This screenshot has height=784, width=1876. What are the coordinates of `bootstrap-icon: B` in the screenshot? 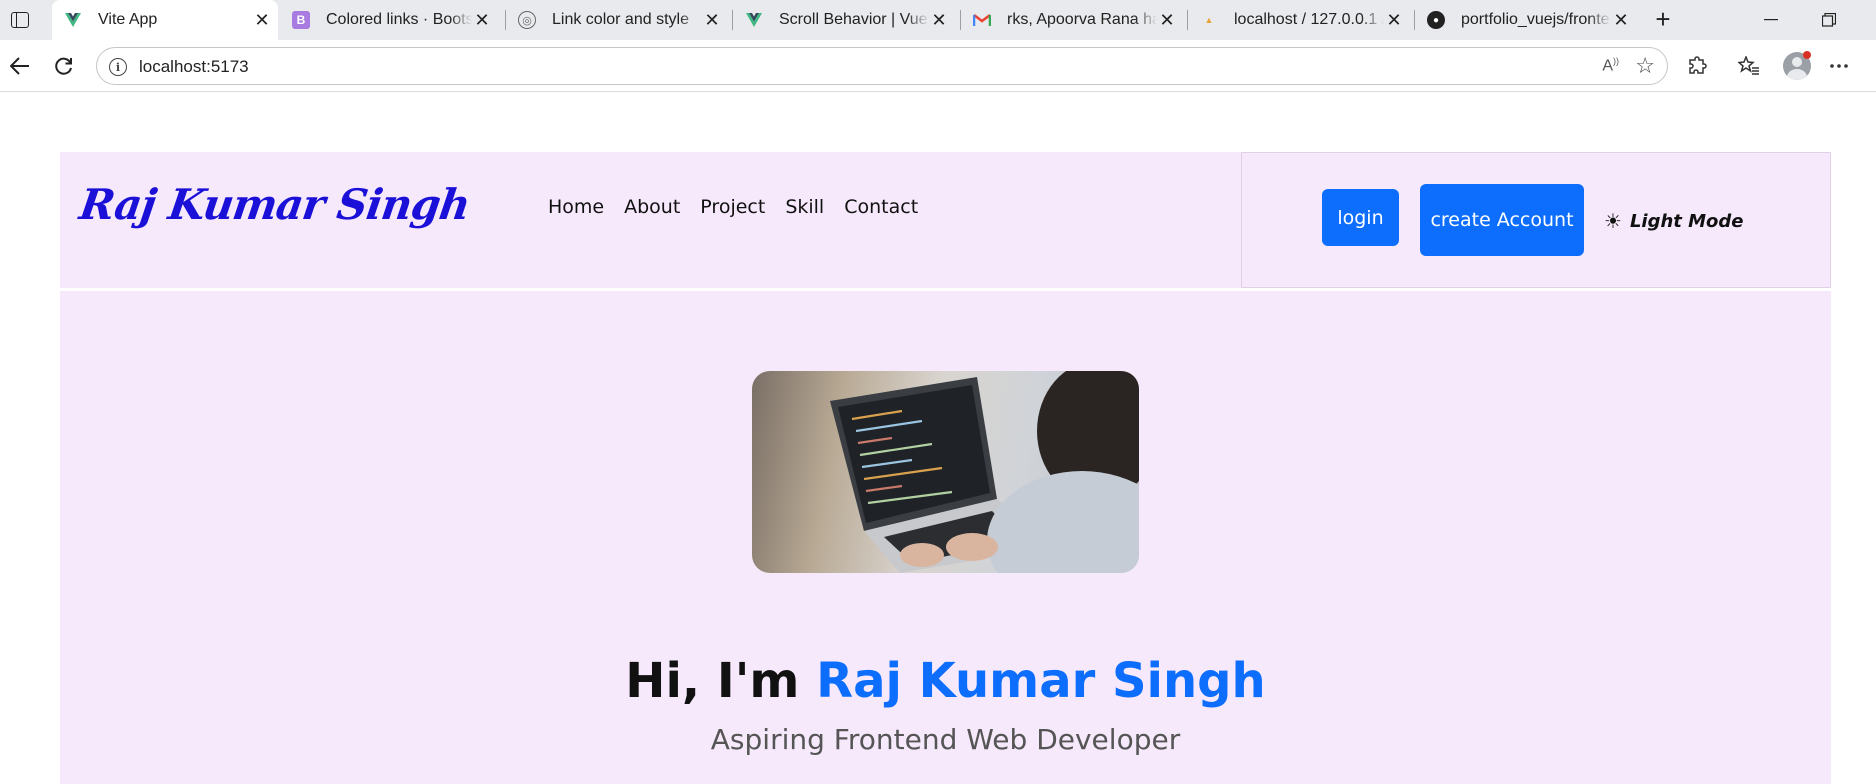 It's located at (301, 20).